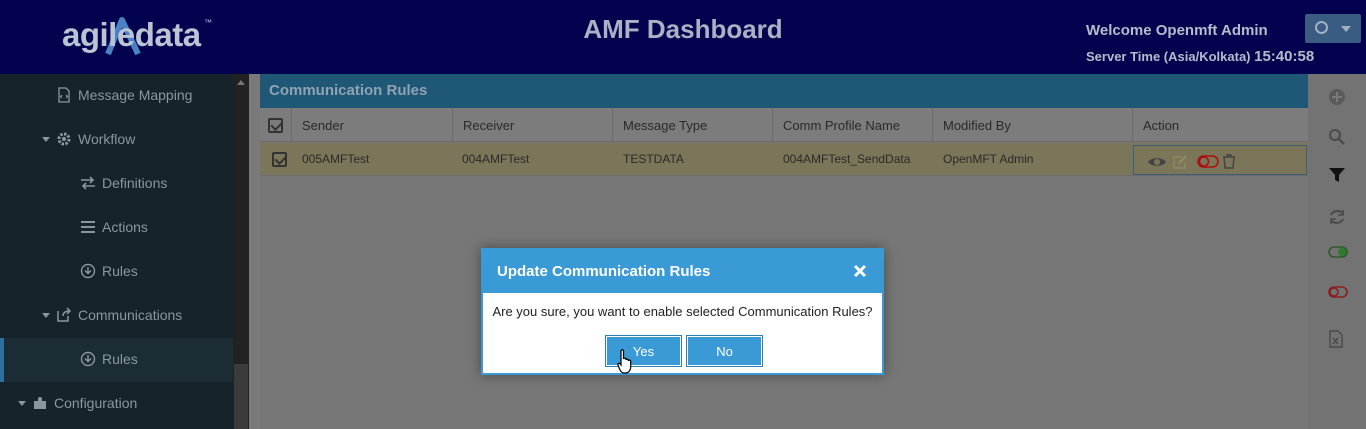 Image resolution: width=1366 pixels, height=429 pixels. What do you see at coordinates (241, 396) in the screenshot?
I see `scrollbar-thumb` at bounding box center [241, 396].